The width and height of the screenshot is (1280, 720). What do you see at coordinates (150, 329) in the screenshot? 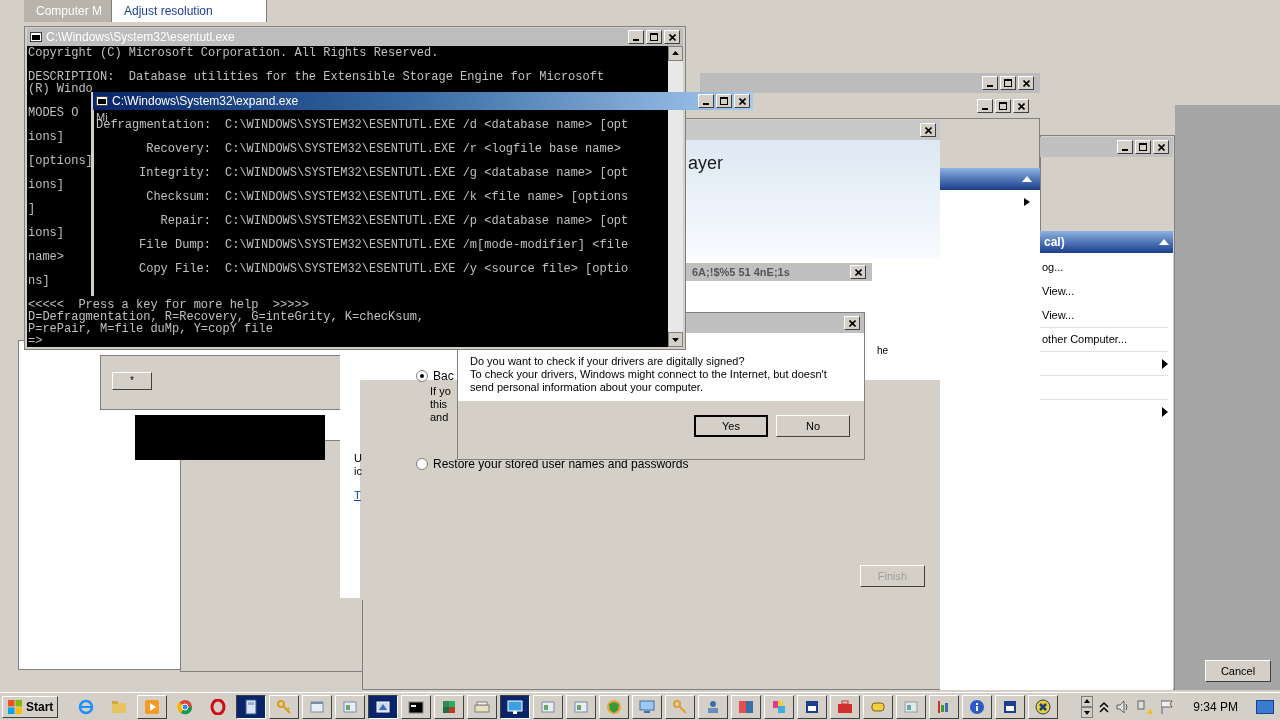
I see `console-line: P=rePair, M=file duMp, Y=copY file` at bounding box center [150, 329].